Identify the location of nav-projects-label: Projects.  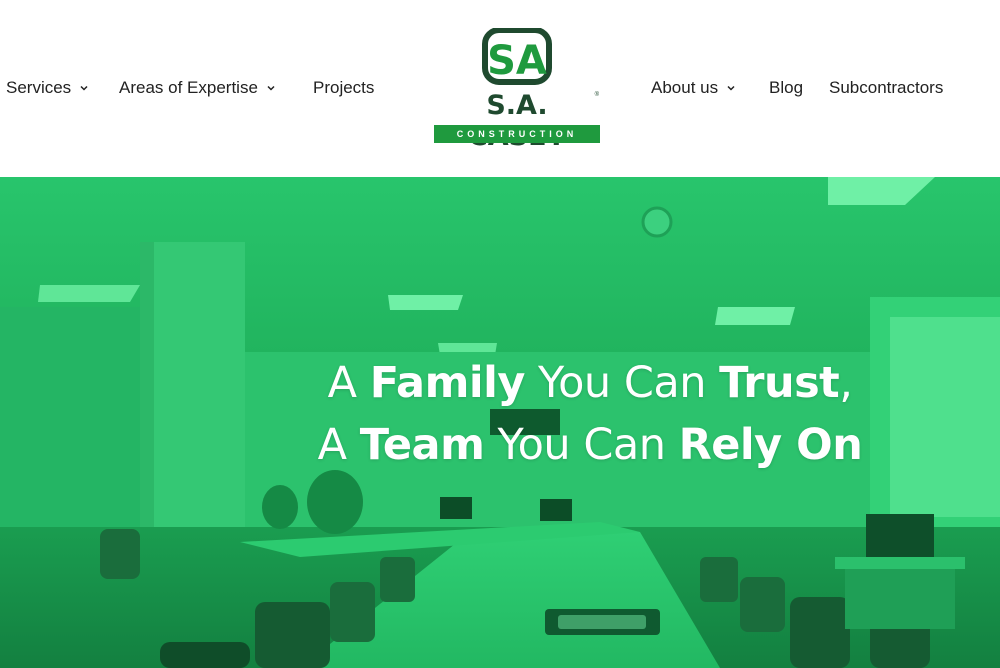
(344, 87).